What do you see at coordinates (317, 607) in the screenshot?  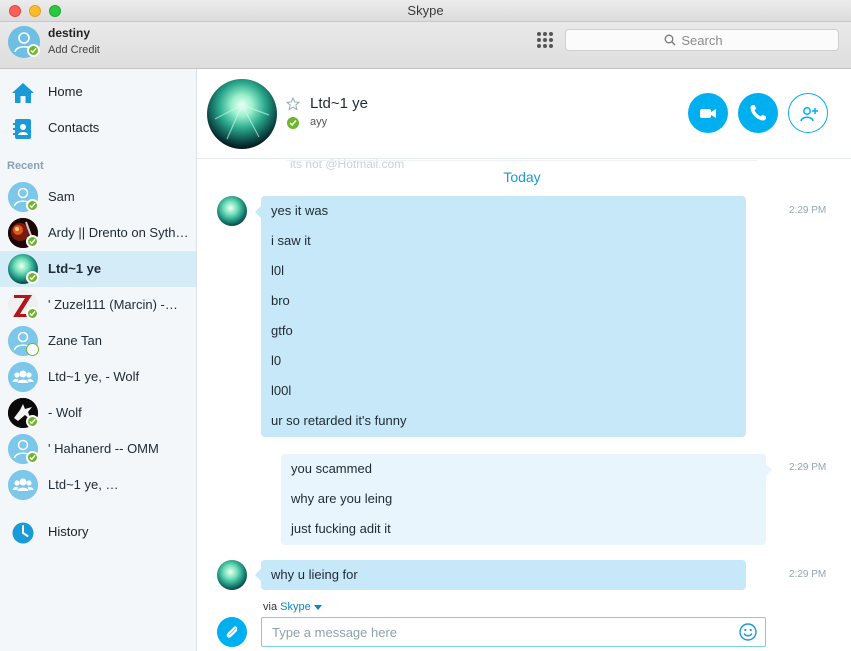 I see `caret-down-icon` at bounding box center [317, 607].